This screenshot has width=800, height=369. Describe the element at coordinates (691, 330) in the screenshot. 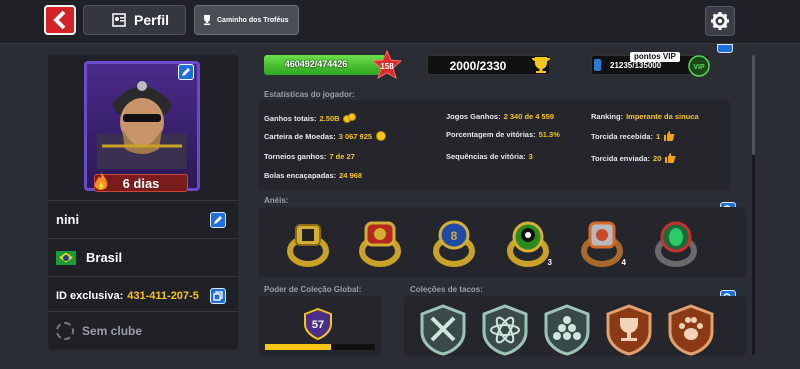

I see `paw-cue-collection-icon` at that location.